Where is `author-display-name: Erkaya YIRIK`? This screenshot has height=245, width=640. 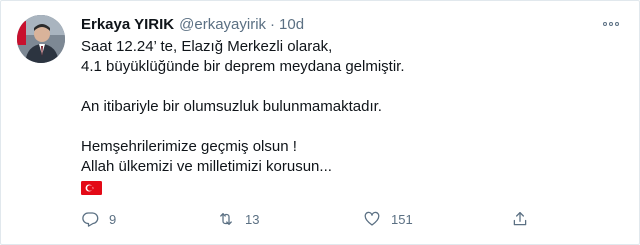
author-display-name: Erkaya YIRIK is located at coordinates (127, 24).